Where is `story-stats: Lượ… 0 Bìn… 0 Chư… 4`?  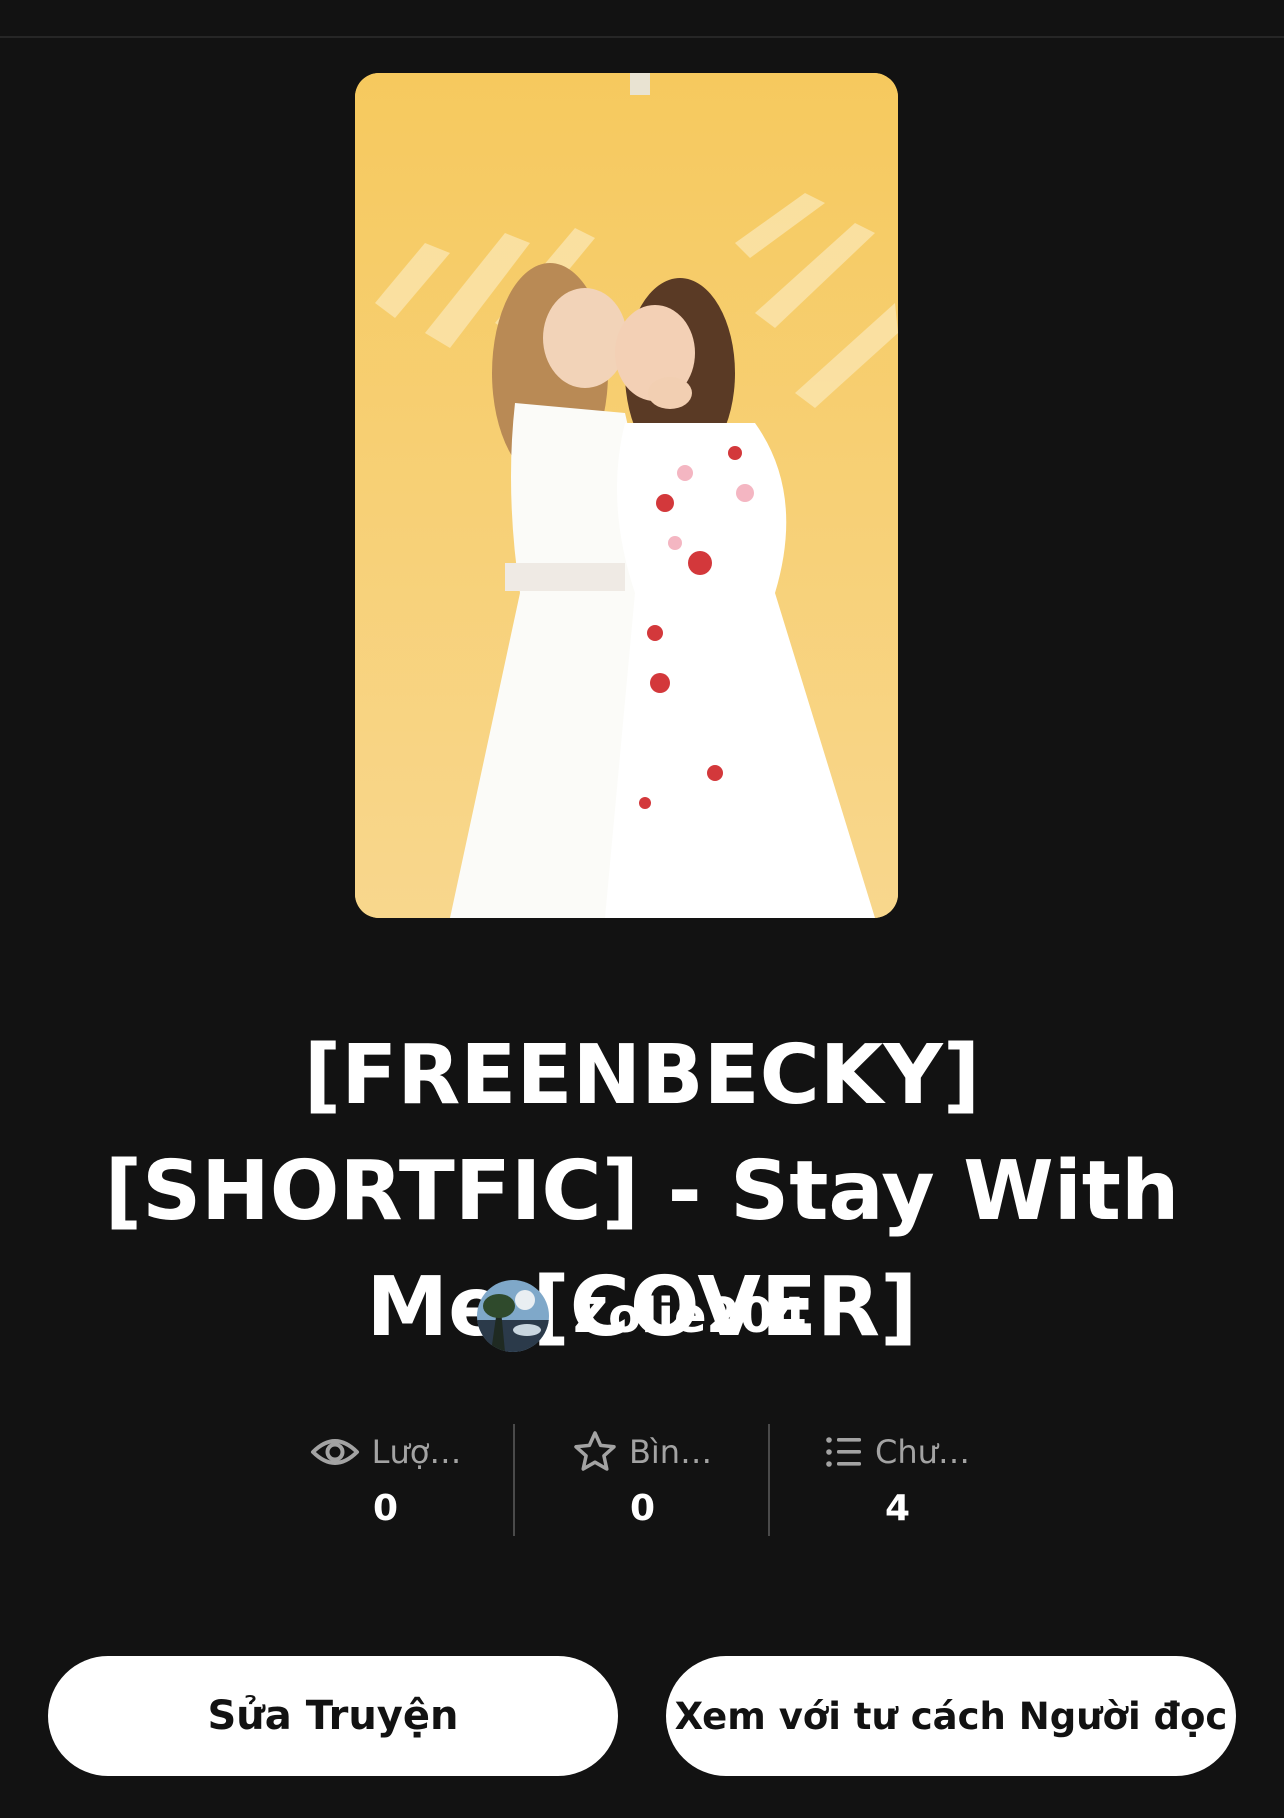 story-stats: Lượ… 0 Bìn… 0 Chư… 4 is located at coordinates (642, 1480).